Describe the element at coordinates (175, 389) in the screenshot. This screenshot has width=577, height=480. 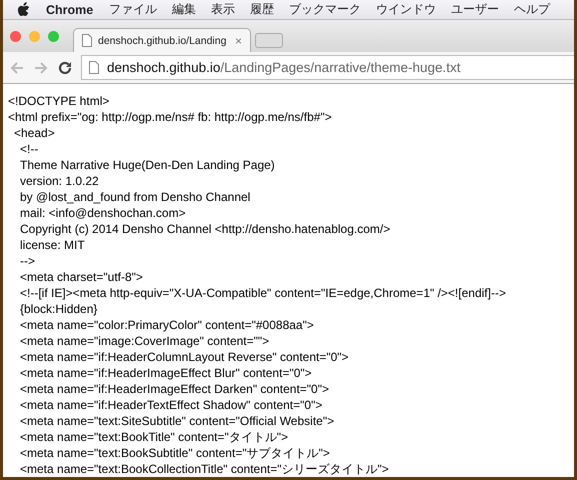
I see `code-line: <meta name="if:HeaderImageEffect Darken" content="0">` at that location.